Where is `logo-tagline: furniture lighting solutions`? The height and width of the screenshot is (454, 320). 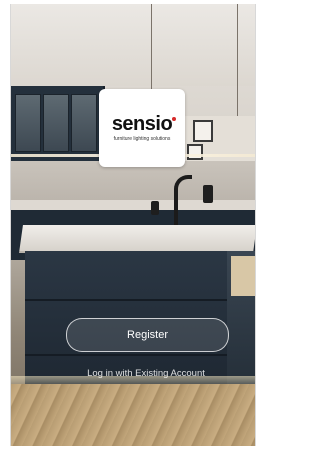 logo-tagline: furniture lighting solutions is located at coordinates (142, 139).